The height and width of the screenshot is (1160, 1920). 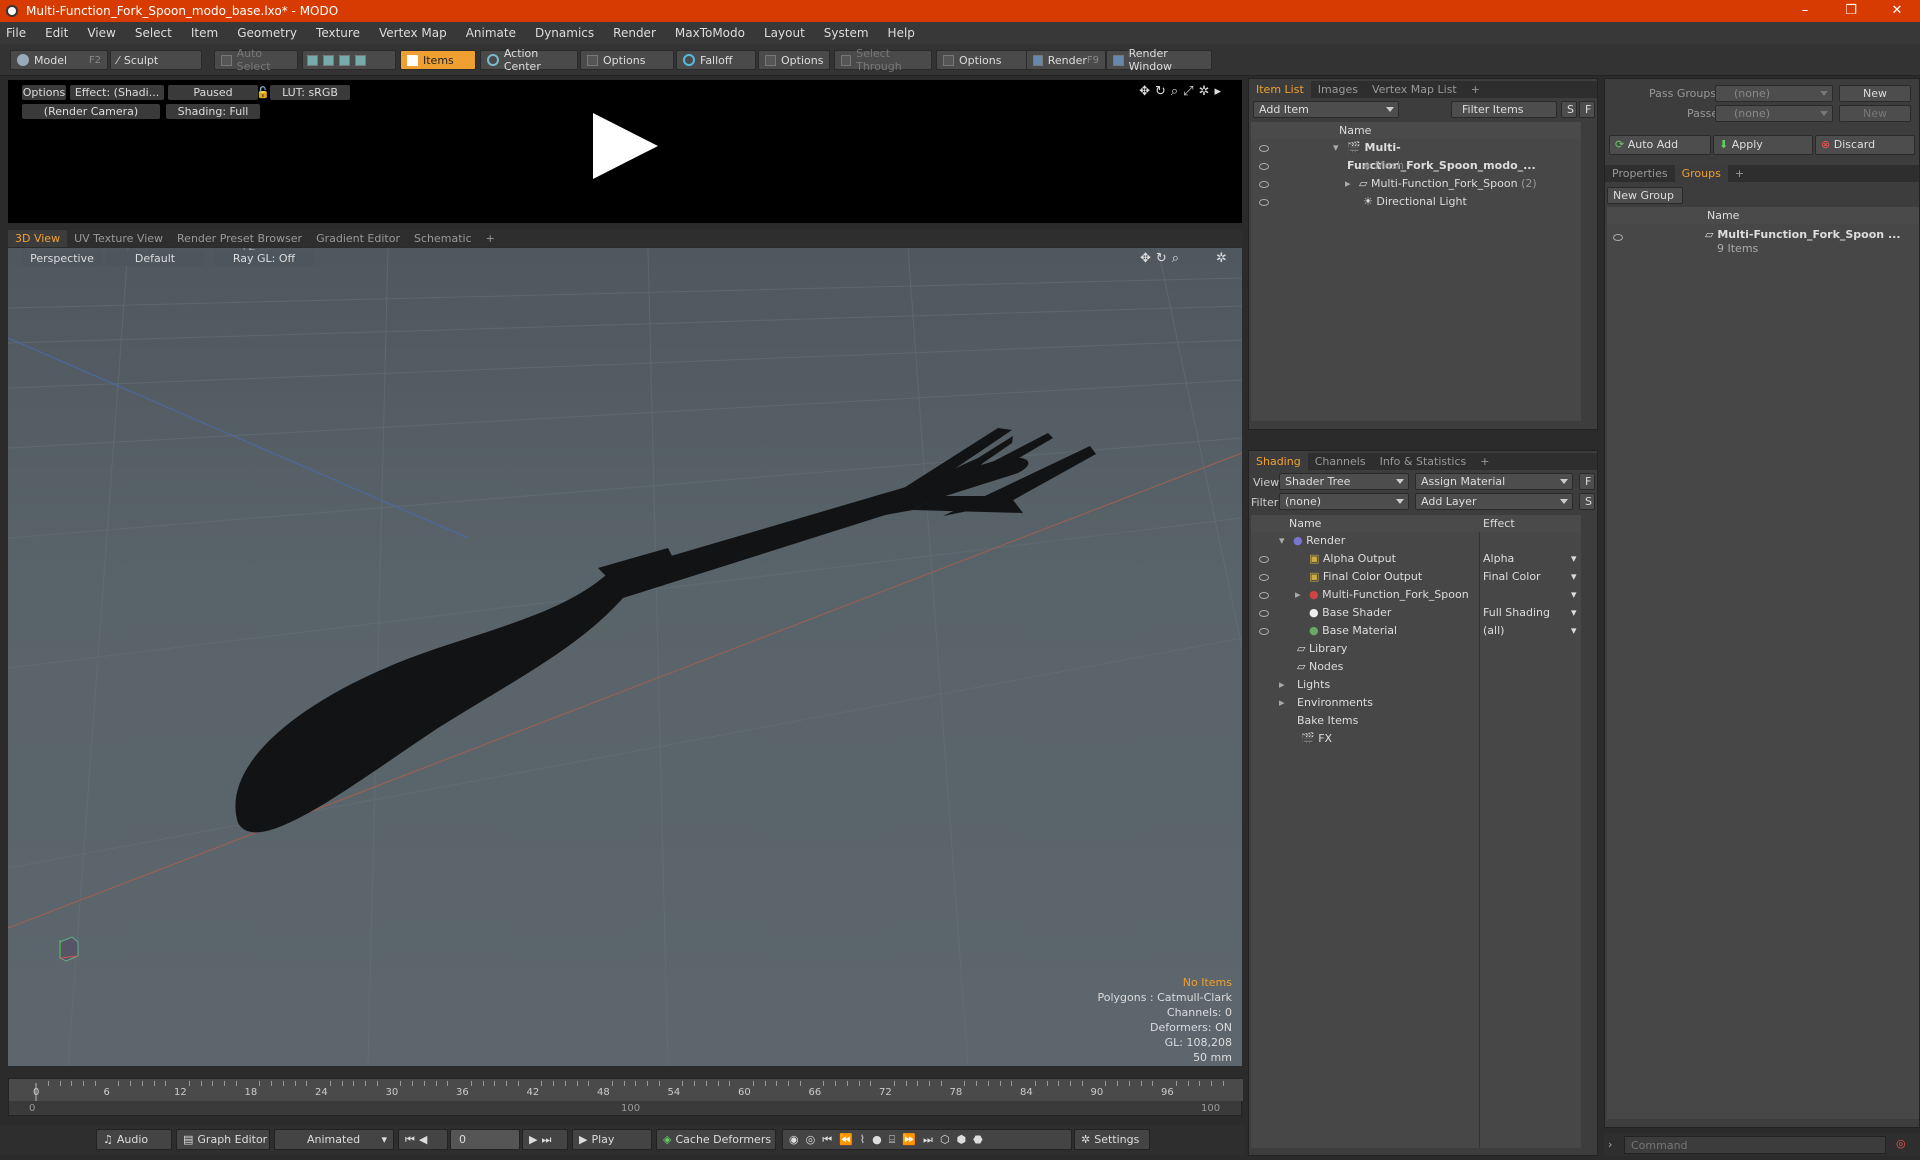 What do you see at coordinates (1416, 595) in the screenshot?
I see `list-item: ▸ ● Multi-Function_Fork_Spoon ▾` at bounding box center [1416, 595].